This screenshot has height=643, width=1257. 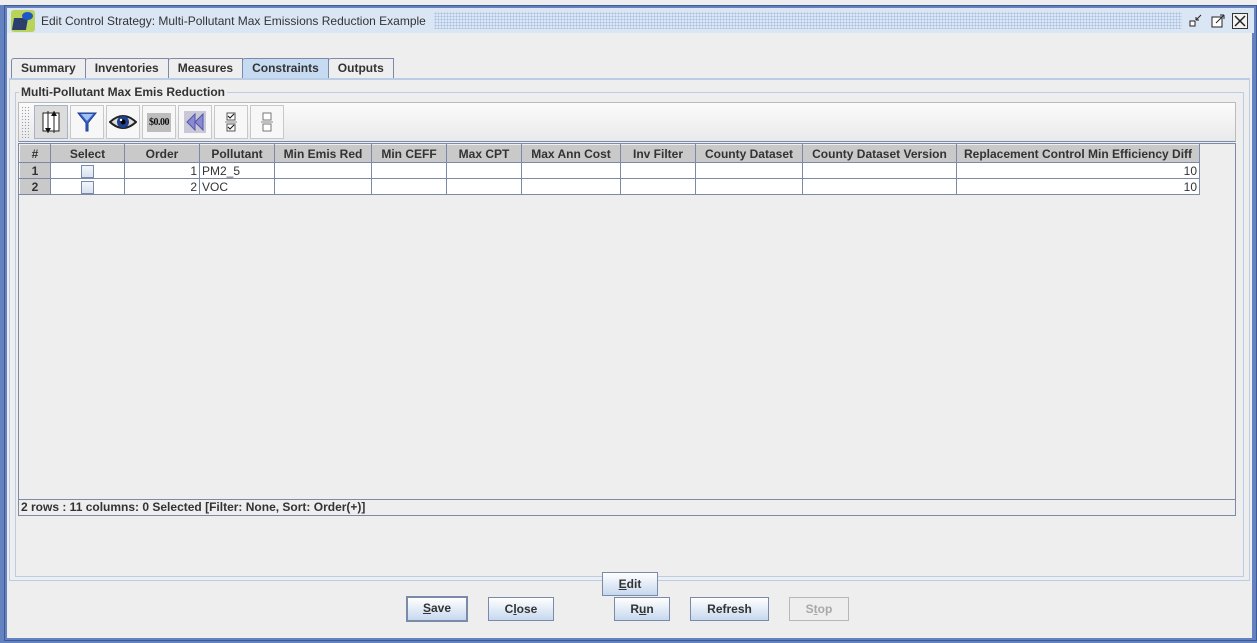 I want to click on tab-summary: Summary, so click(x=48, y=68).